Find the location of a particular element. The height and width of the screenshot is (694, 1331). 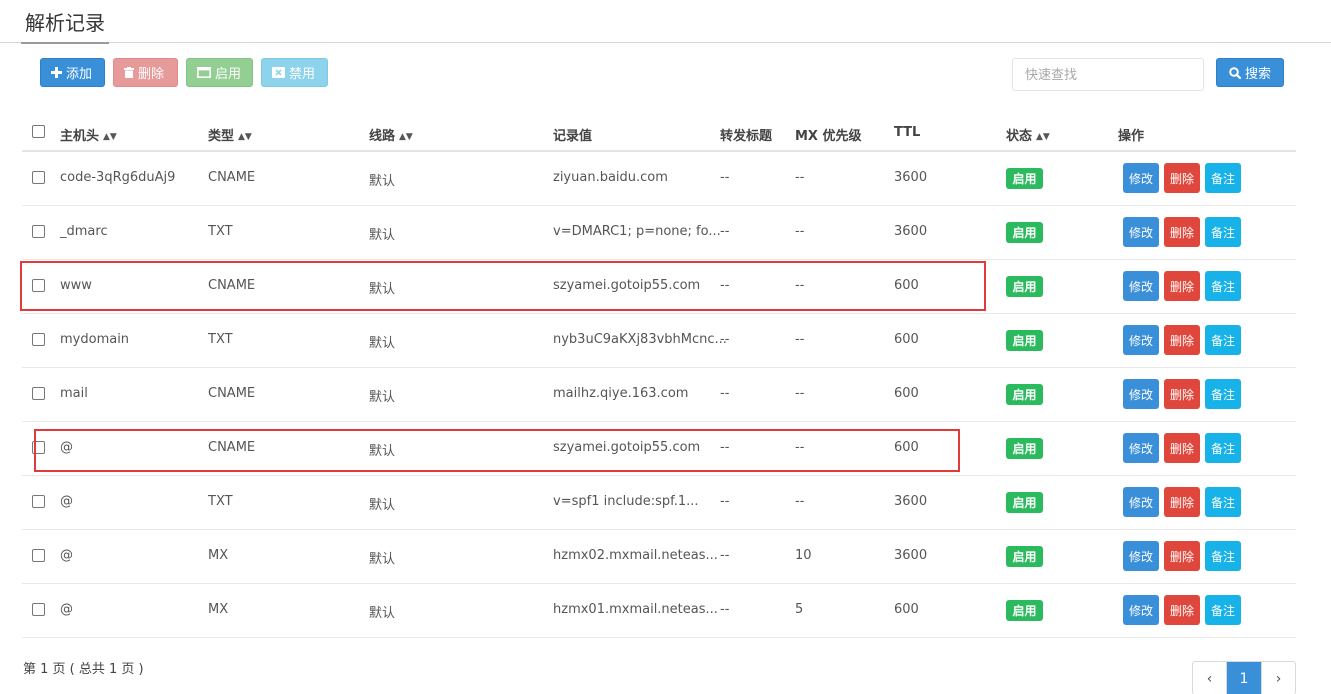

magnifier-icon is located at coordinates (1235, 72).